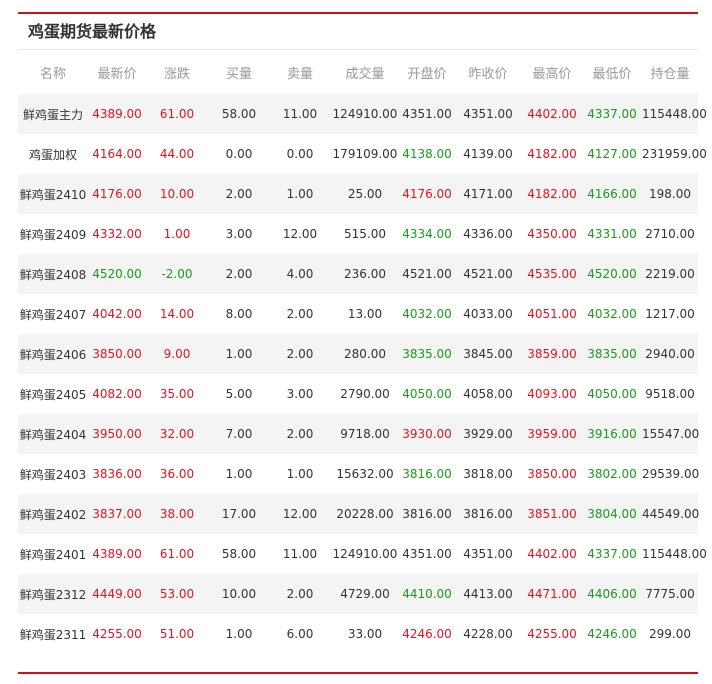  What do you see at coordinates (117, 114) in the screenshot?
I see `cell-last: 4389.00` at bounding box center [117, 114].